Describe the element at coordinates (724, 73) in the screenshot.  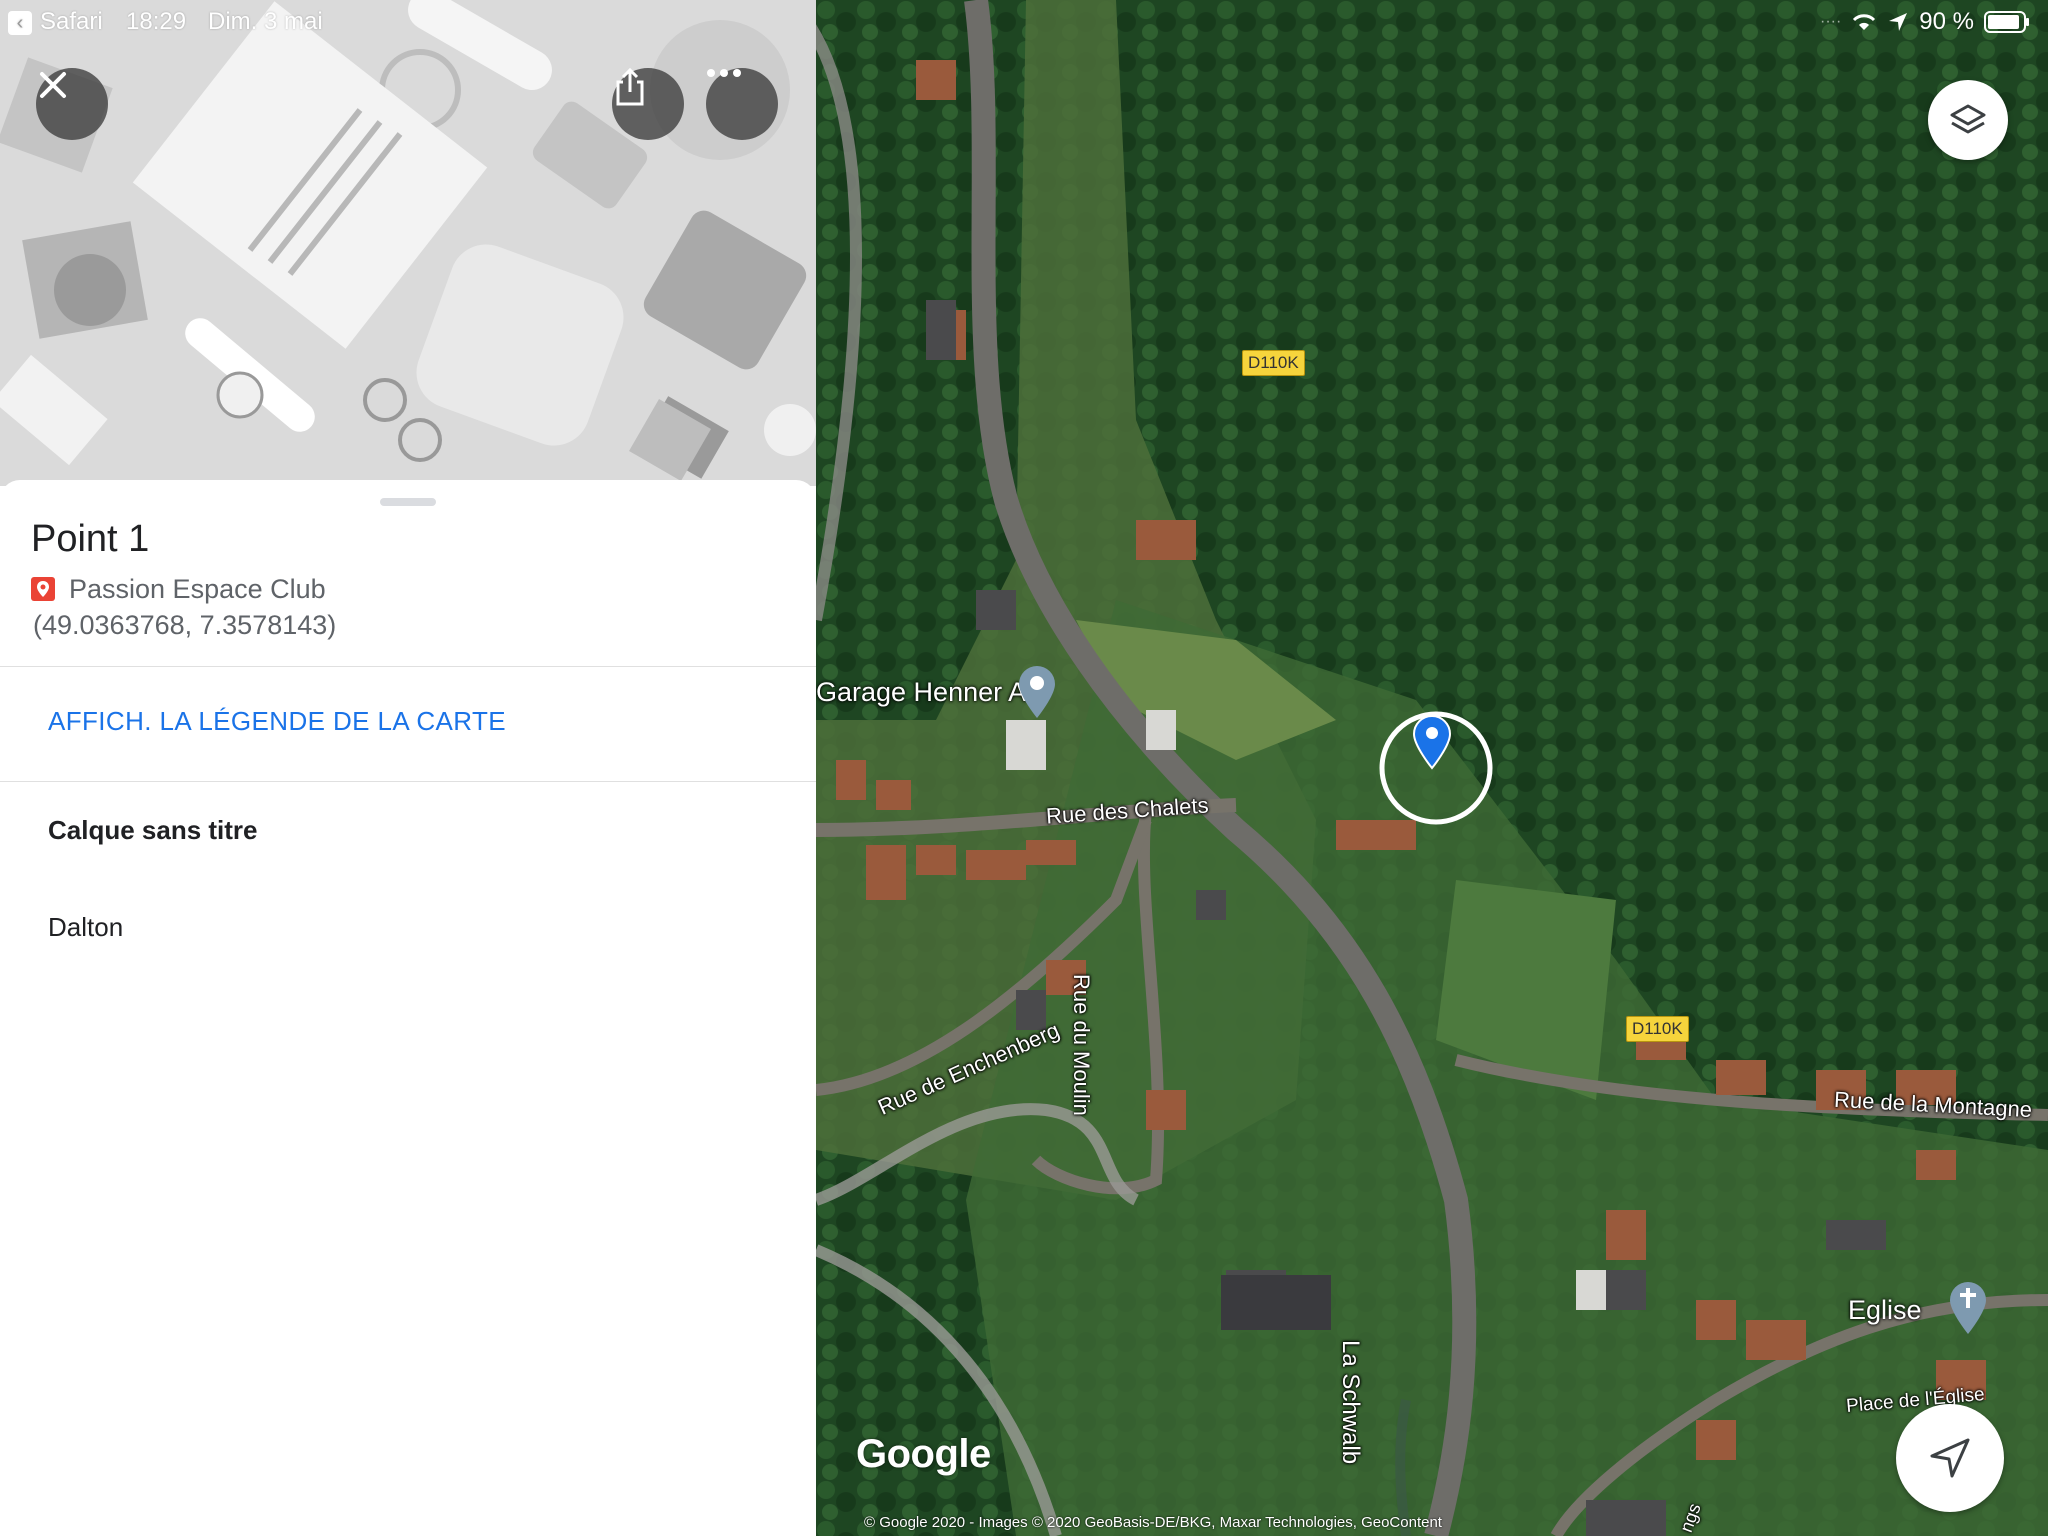
I see `more-icon` at that location.